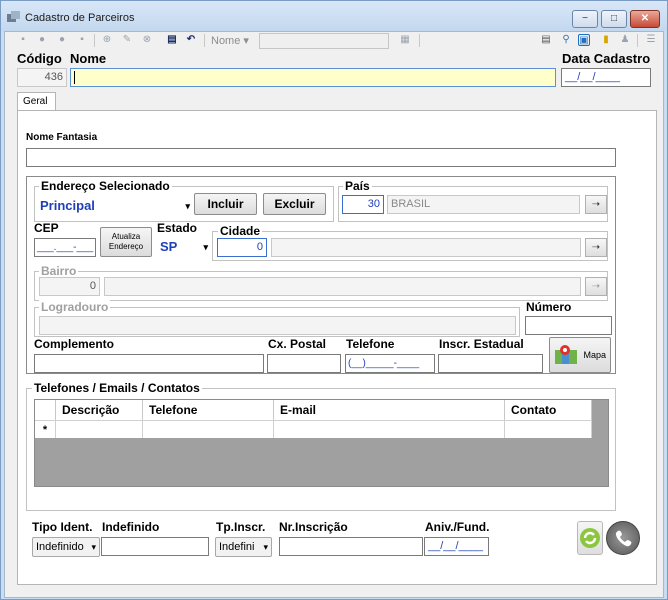 This screenshot has width=668, height=600. I want to click on numero-input, so click(568, 325).